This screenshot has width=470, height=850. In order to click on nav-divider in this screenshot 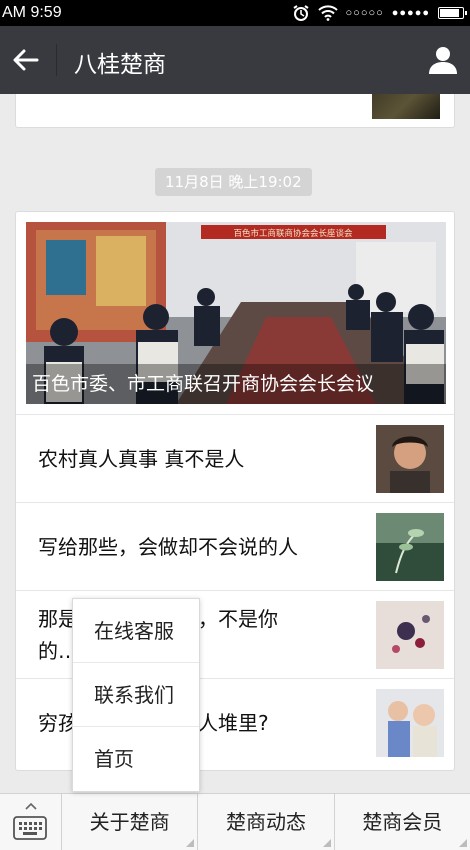, I will do `click(56, 60)`.